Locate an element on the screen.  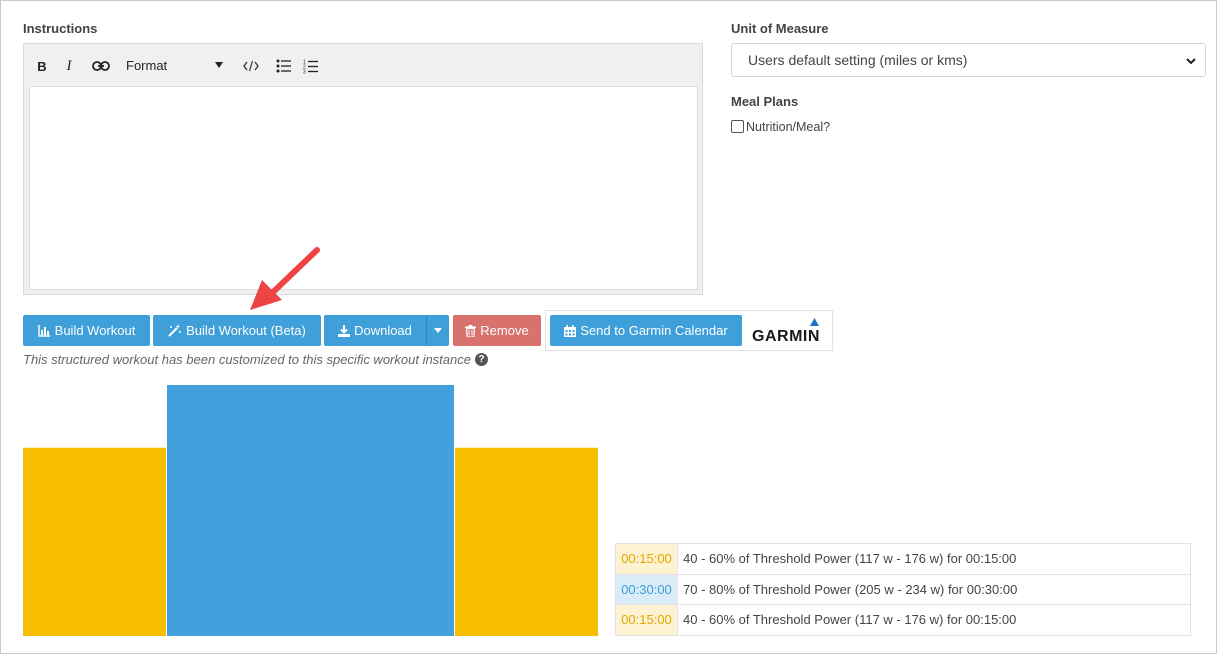
instructions-label: Instructions is located at coordinates (60, 28).